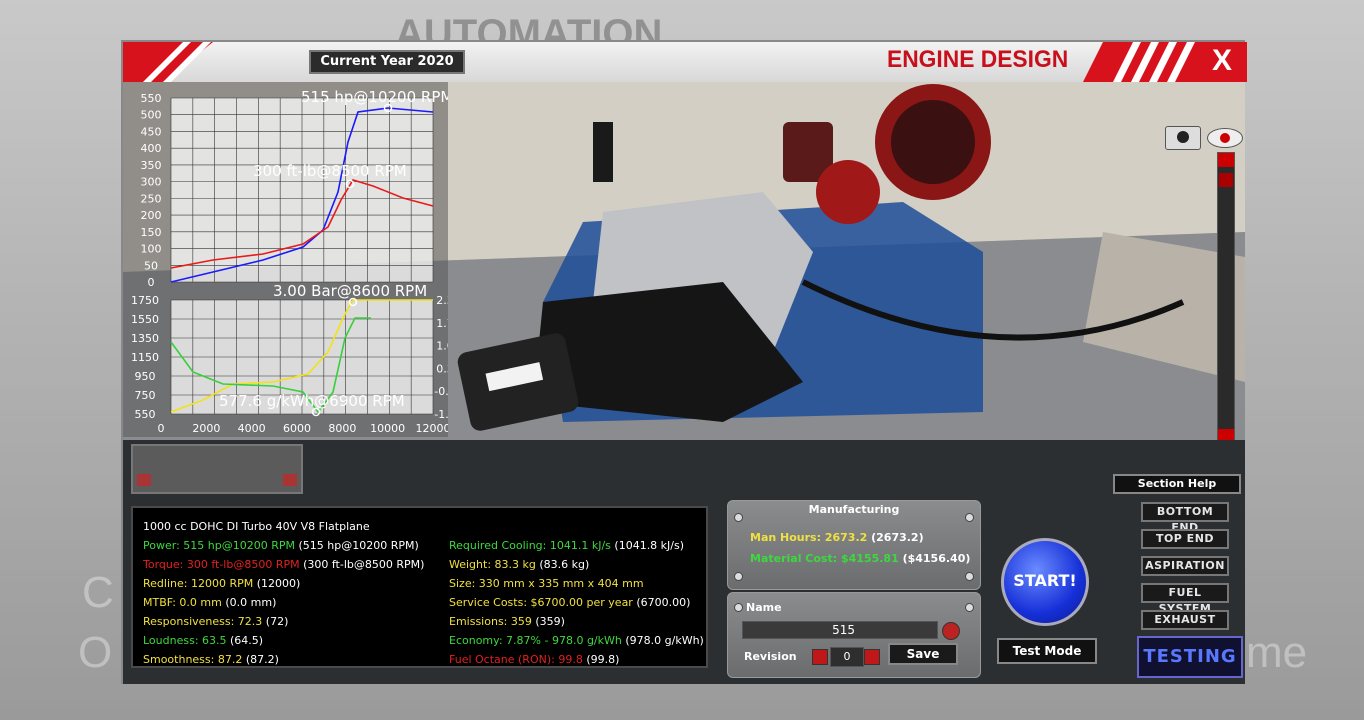  Describe the element at coordinates (151, 232) in the screenshot. I see `y-tick-label: 150` at that location.